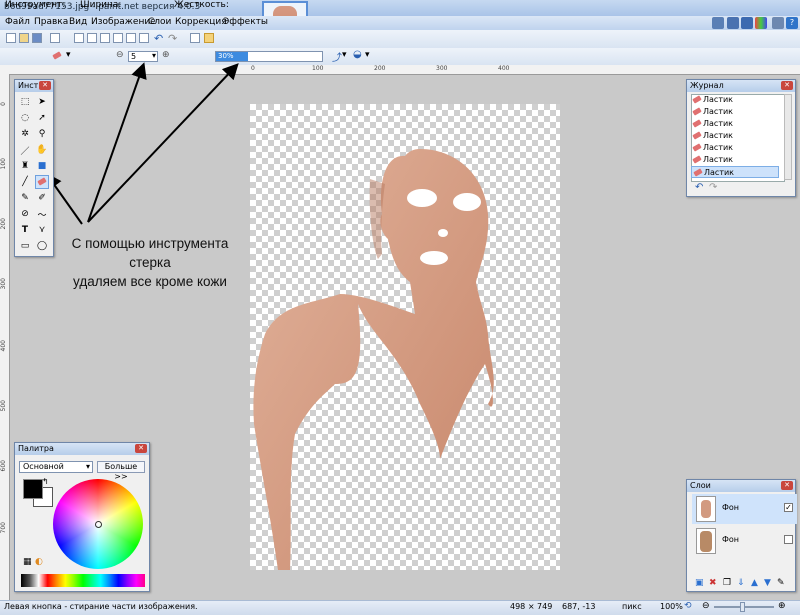  I want to click on units-select: пикс, so click(632, 606).